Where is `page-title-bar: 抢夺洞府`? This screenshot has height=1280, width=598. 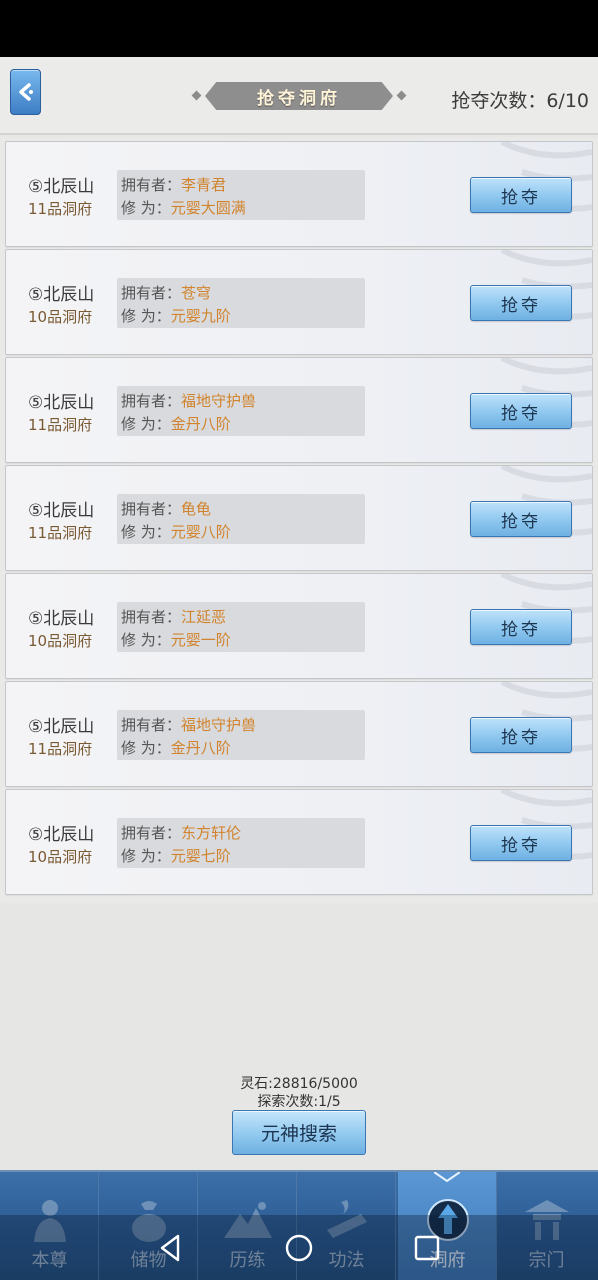 page-title-bar: 抢夺洞府 is located at coordinates (299, 96).